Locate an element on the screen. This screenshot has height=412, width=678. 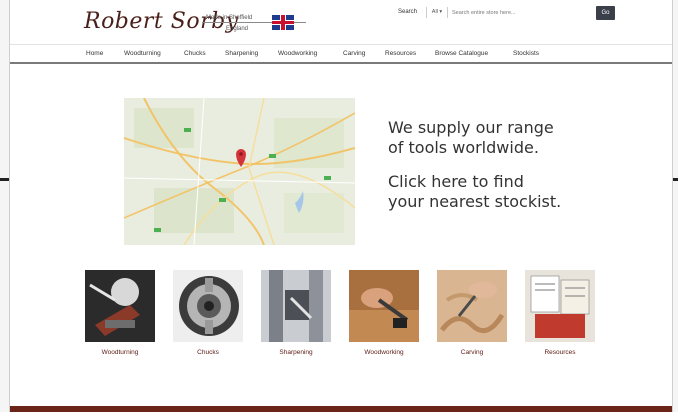
nav-item-home: Home is located at coordinates (94, 53).